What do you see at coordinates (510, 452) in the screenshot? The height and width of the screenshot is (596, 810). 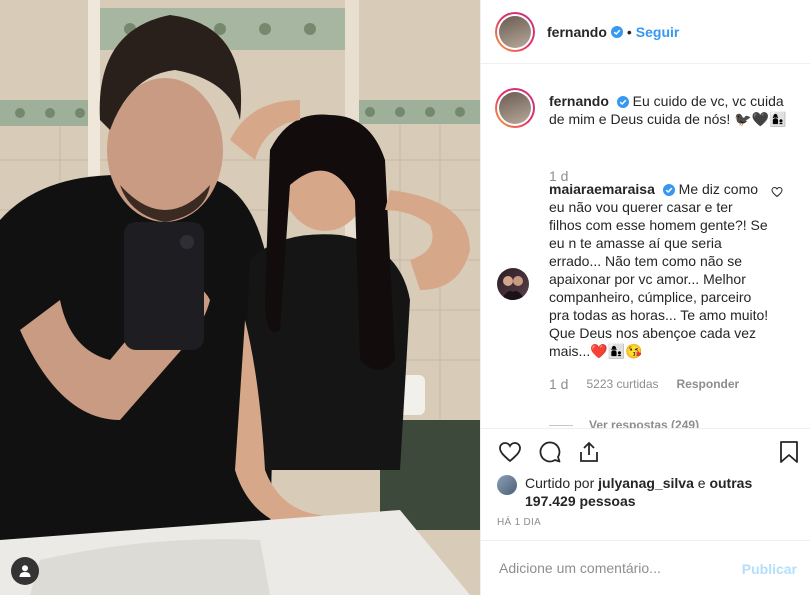 I see `heart-icon` at bounding box center [510, 452].